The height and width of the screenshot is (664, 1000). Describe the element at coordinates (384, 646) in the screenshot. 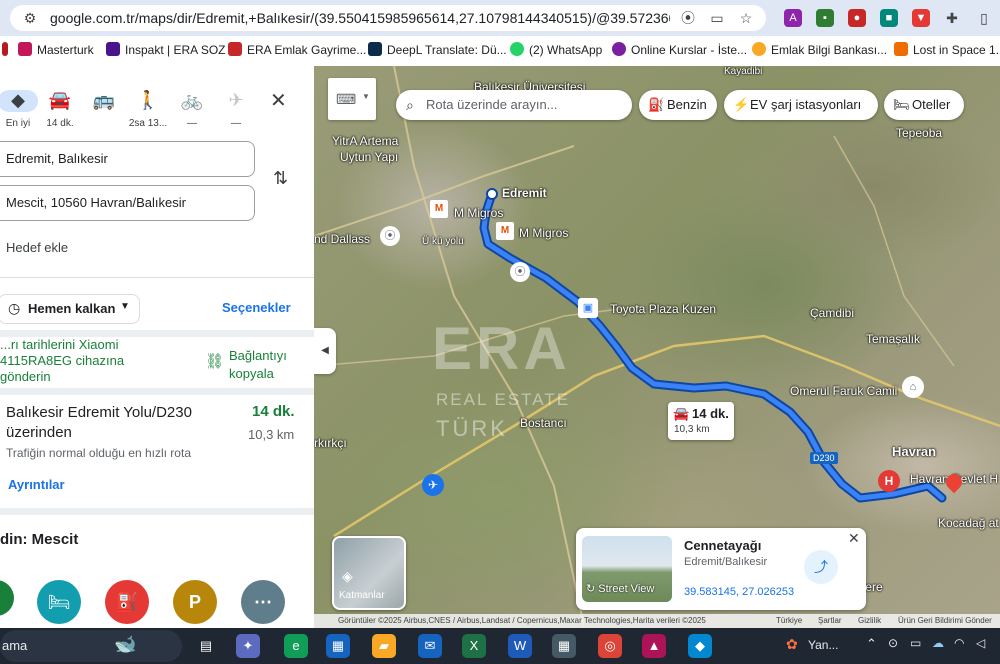

I see `file-explorer-icon: ▰` at that location.